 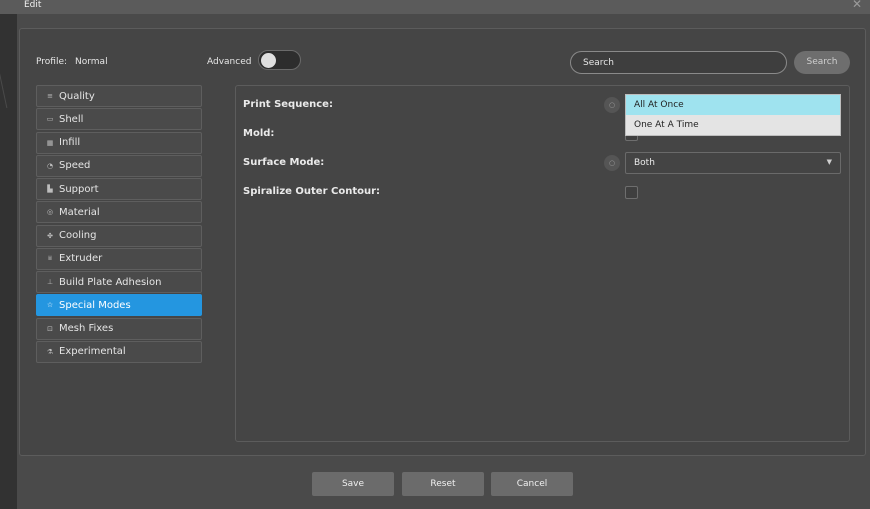 What do you see at coordinates (532, 484) in the screenshot?
I see `cancel-button: Cancel` at bounding box center [532, 484].